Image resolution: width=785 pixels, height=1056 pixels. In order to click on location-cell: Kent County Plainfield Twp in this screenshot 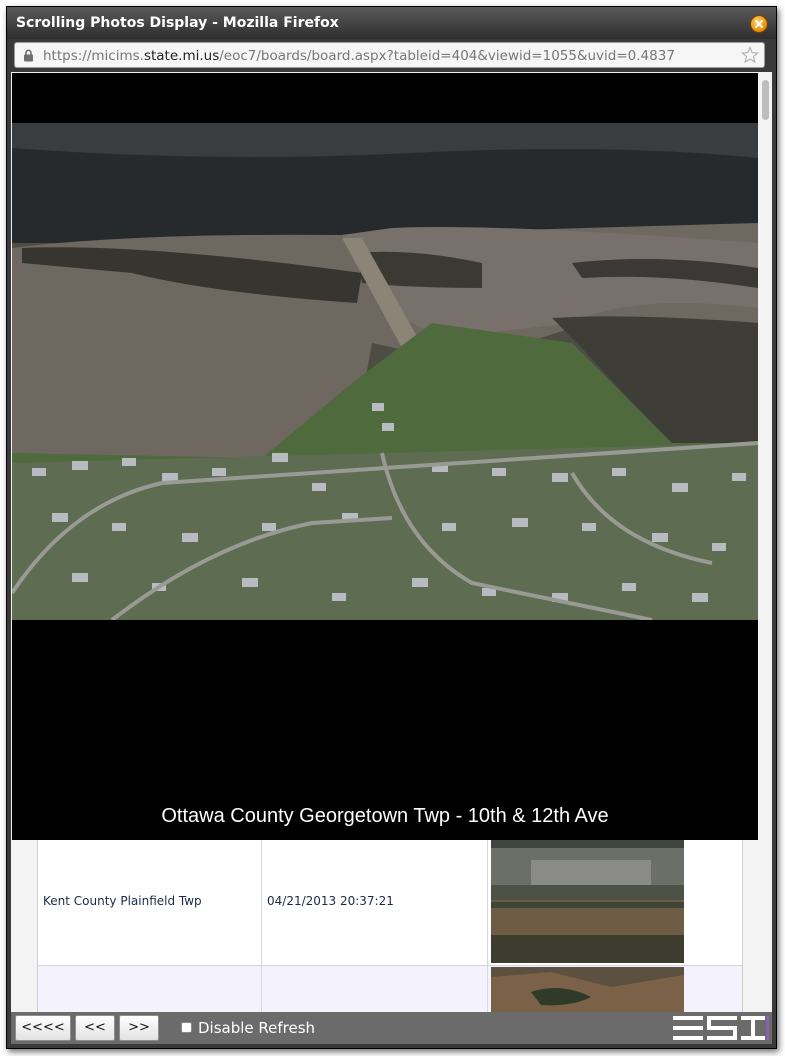, I will do `click(150, 902)`.